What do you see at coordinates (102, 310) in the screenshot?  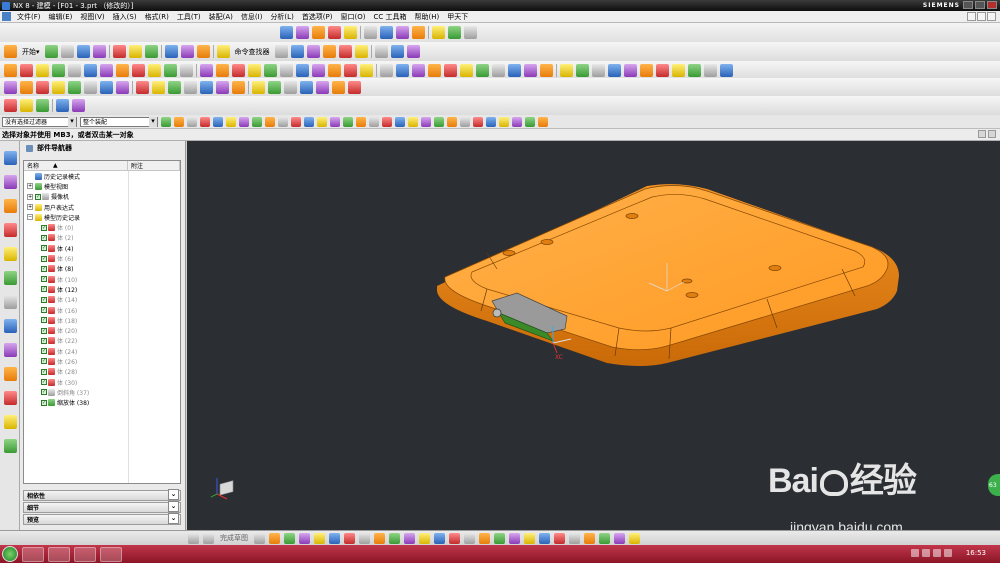 I see `tree-node: ✓ 体 (16)` at bounding box center [102, 310].